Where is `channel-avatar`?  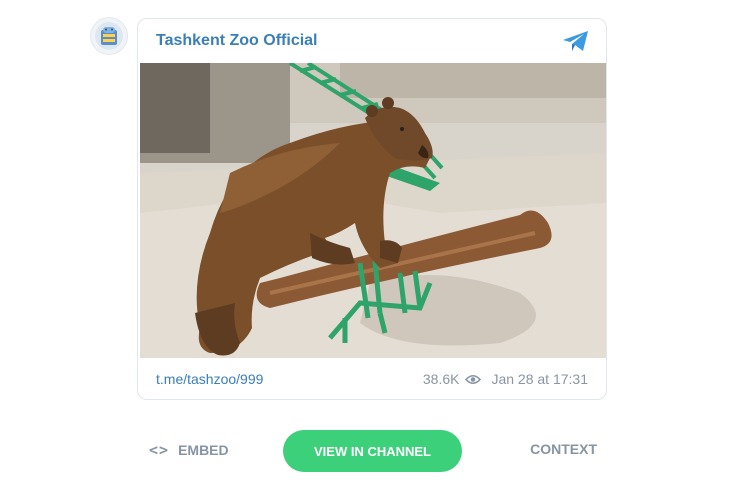
channel-avatar is located at coordinates (109, 36).